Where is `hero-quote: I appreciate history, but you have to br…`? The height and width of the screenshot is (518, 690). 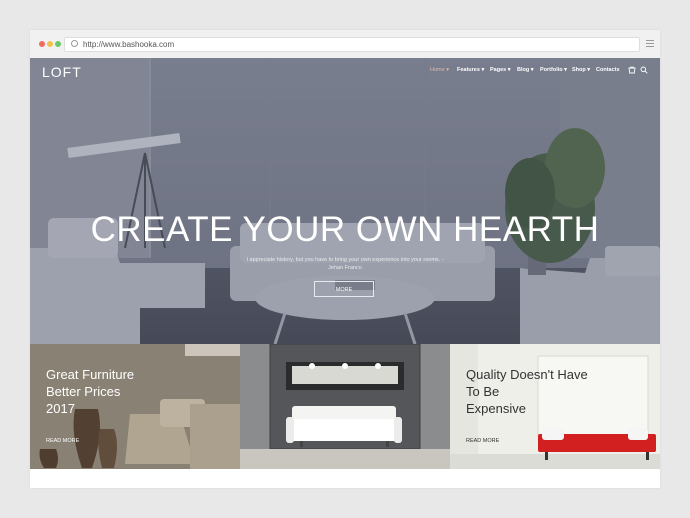
hero-quote: I appreciate history, but you have to br… is located at coordinates (345, 260).